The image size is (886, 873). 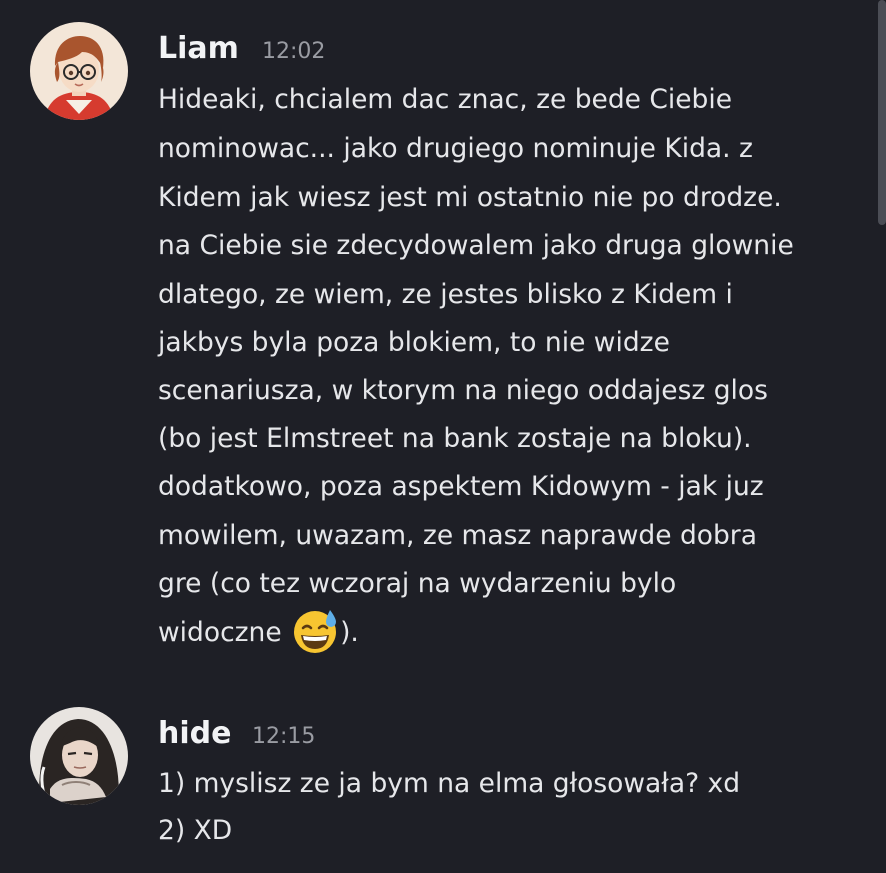 I want to click on message-text: )., so click(x=349, y=632).